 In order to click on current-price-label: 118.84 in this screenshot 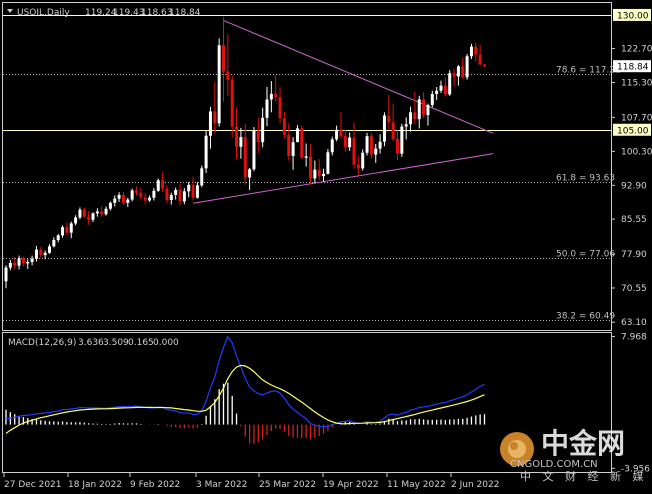, I will do `click(633, 68)`.